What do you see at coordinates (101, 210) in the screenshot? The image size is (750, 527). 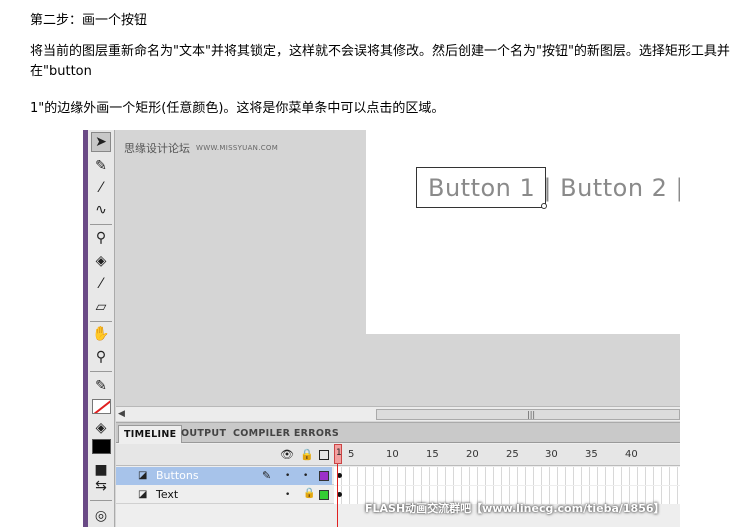 I see `lasso-tool-icon: ∿` at bounding box center [101, 210].